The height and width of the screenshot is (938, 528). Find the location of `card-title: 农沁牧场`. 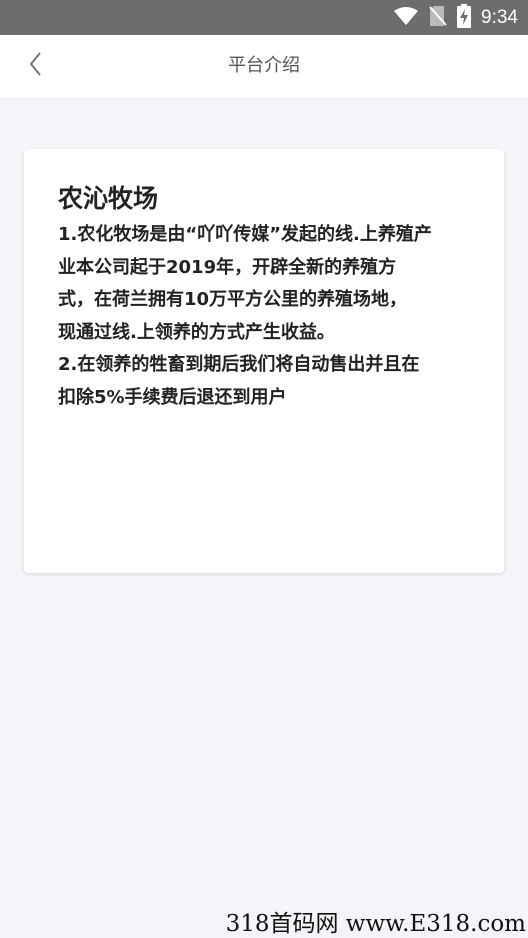

card-title: 农沁牧场 is located at coordinates (108, 198).